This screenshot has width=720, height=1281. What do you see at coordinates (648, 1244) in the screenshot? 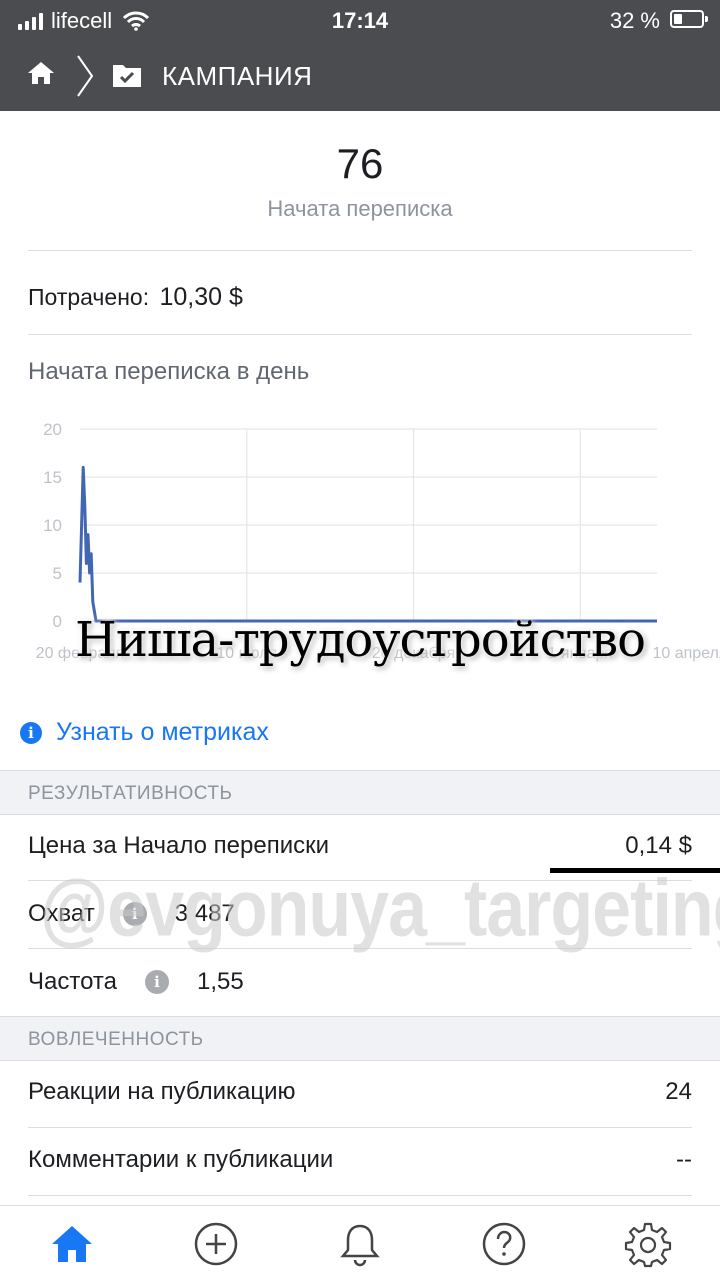
I see `settings-icon` at bounding box center [648, 1244].